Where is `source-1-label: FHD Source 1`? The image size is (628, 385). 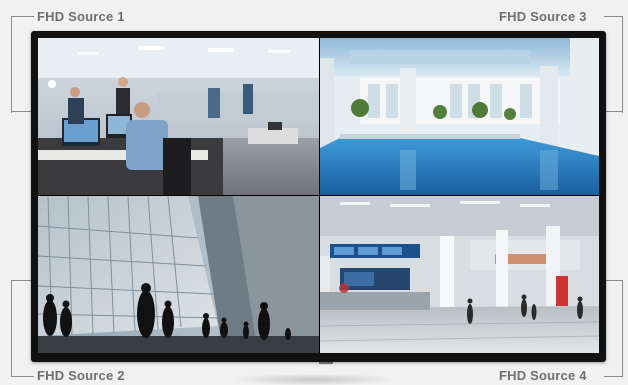 source-1-label: FHD Source 1 is located at coordinates (81, 16).